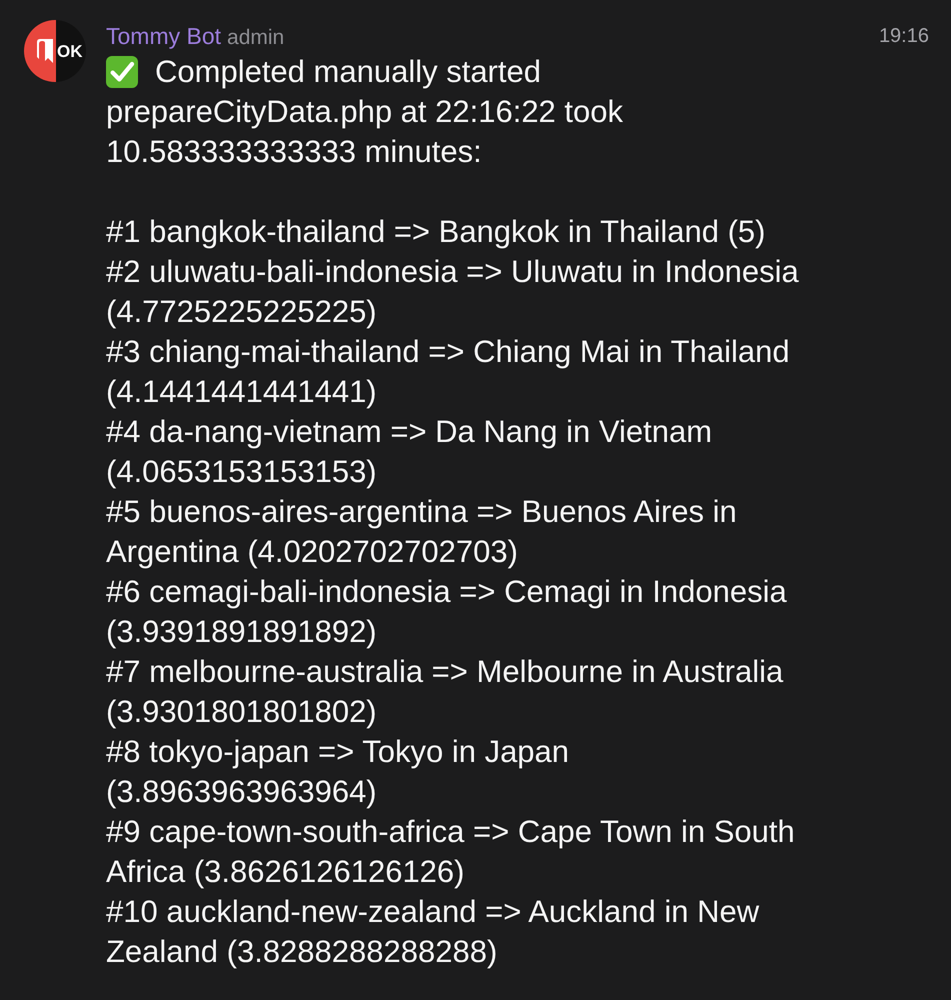 This screenshot has height=1000, width=951. Describe the element at coordinates (433, 932) in the screenshot. I see `ranking-entry: #10 auckland-new-zealand => Auckland in New Zealand (3.8288288288288)` at that location.